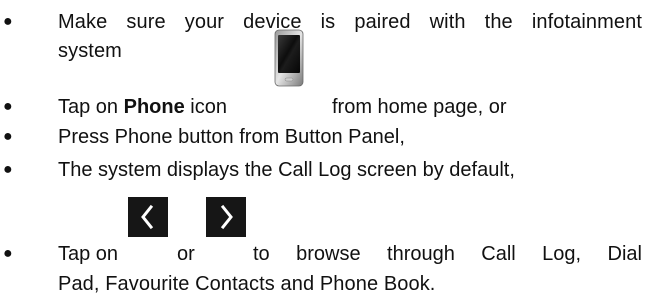  I want to click on chevron-left-icon, so click(148, 217).